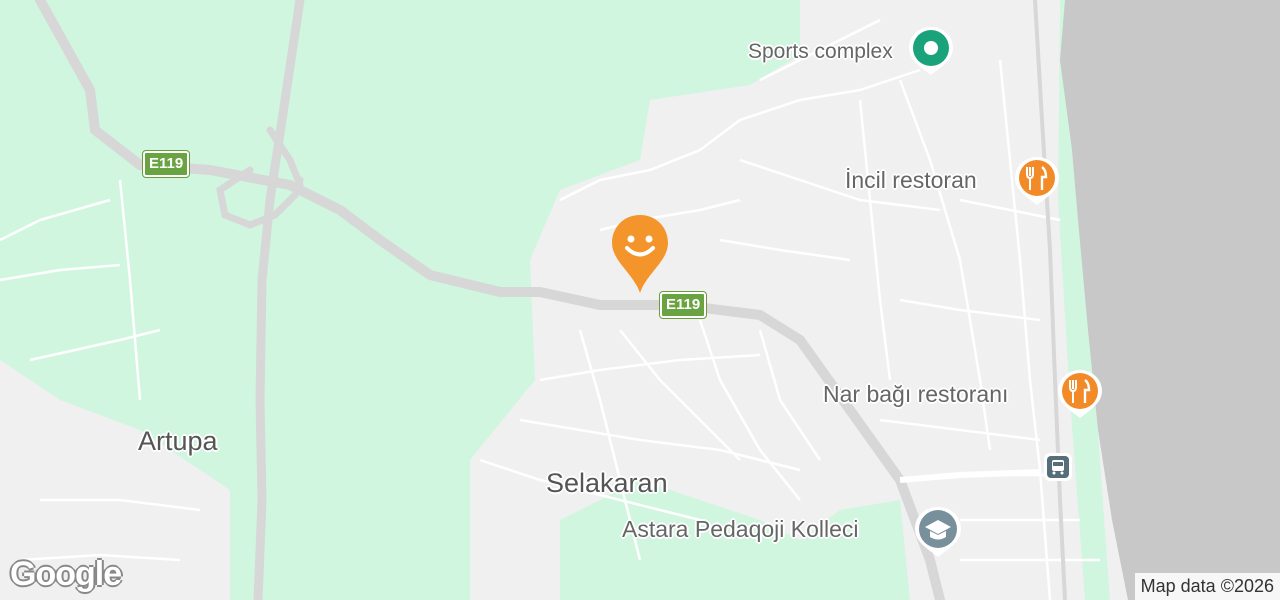  What do you see at coordinates (740, 529) in the screenshot?
I see `poi-label-astara-college: Astara Pedaqoji Kolleci` at bounding box center [740, 529].